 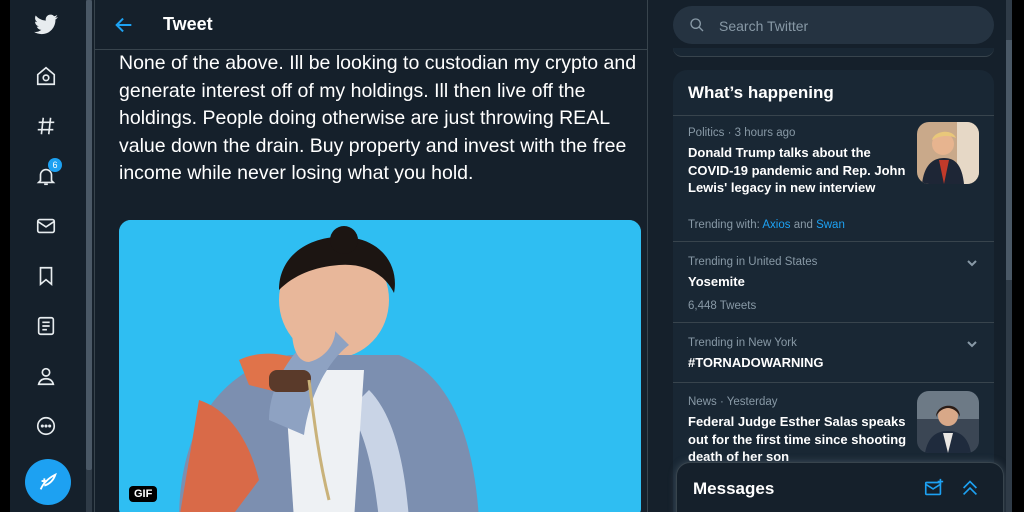 What do you see at coordinates (970, 488) in the screenshot?
I see `chevron-double-up-icon` at bounding box center [970, 488].